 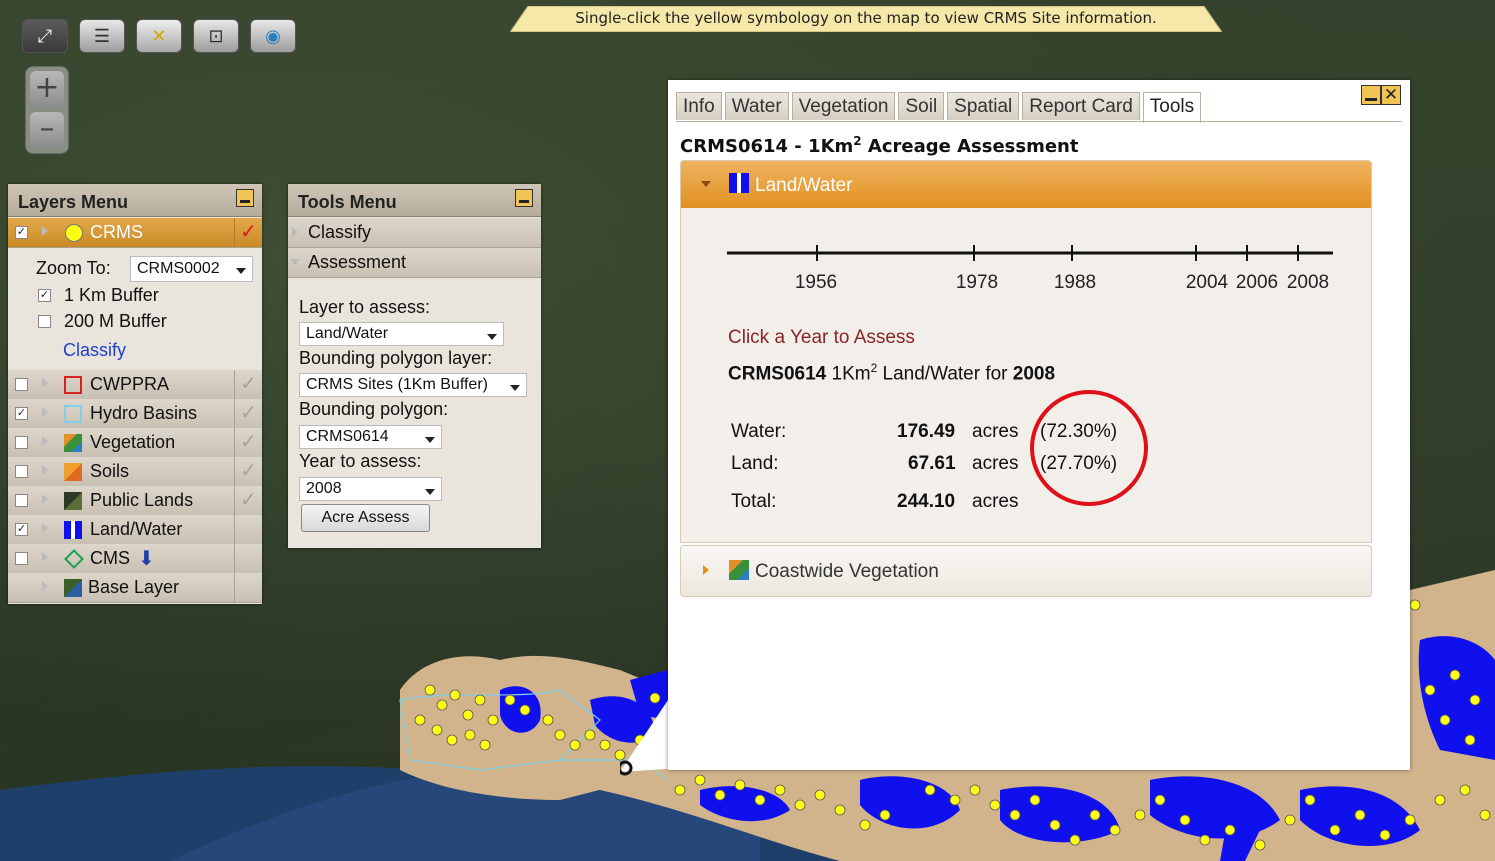 What do you see at coordinates (44, 321) in the screenshot?
I see `buffer-200m-checkbox` at bounding box center [44, 321].